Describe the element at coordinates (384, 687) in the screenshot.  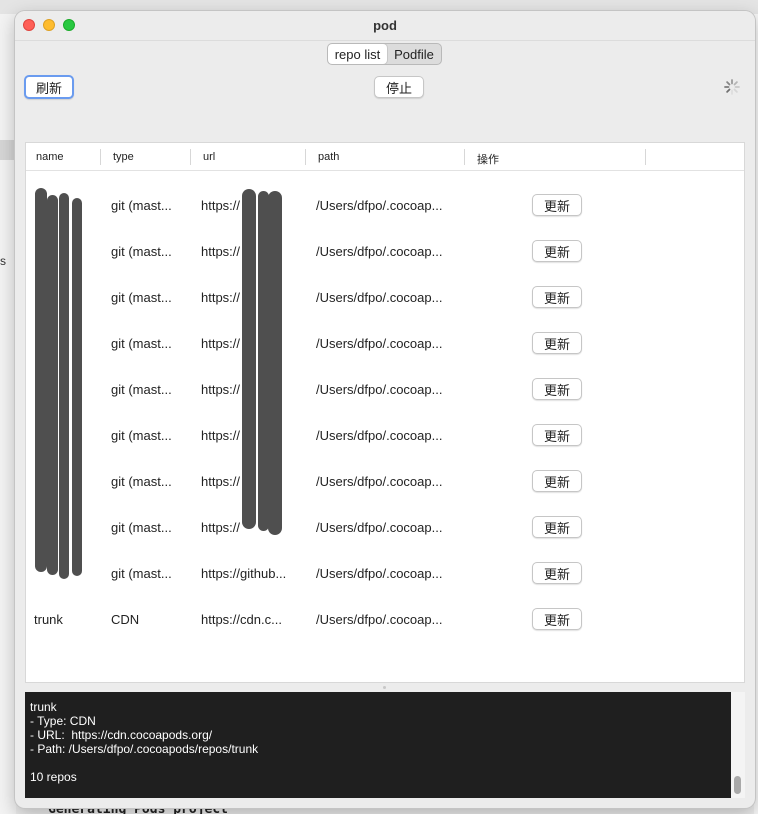
I see `split-view-handle` at that location.